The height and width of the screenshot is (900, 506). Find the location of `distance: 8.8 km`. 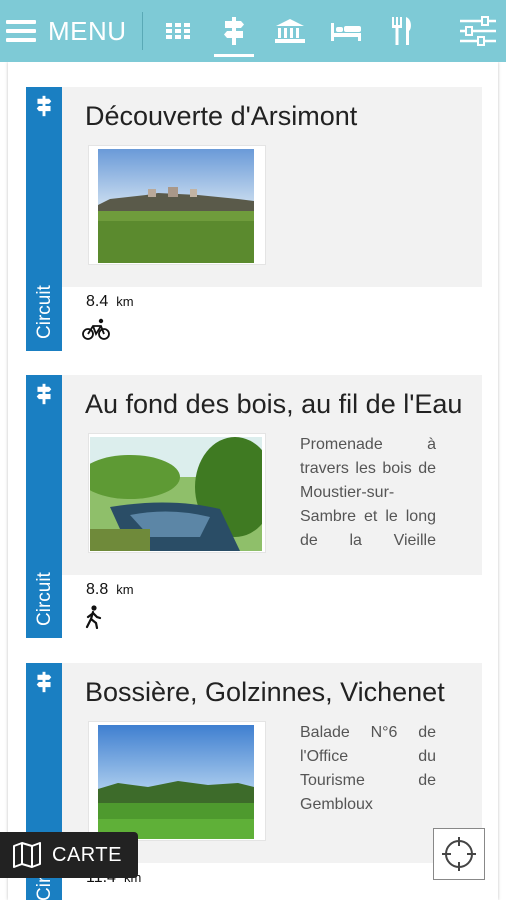

distance: 8.8 km is located at coordinates (110, 589).